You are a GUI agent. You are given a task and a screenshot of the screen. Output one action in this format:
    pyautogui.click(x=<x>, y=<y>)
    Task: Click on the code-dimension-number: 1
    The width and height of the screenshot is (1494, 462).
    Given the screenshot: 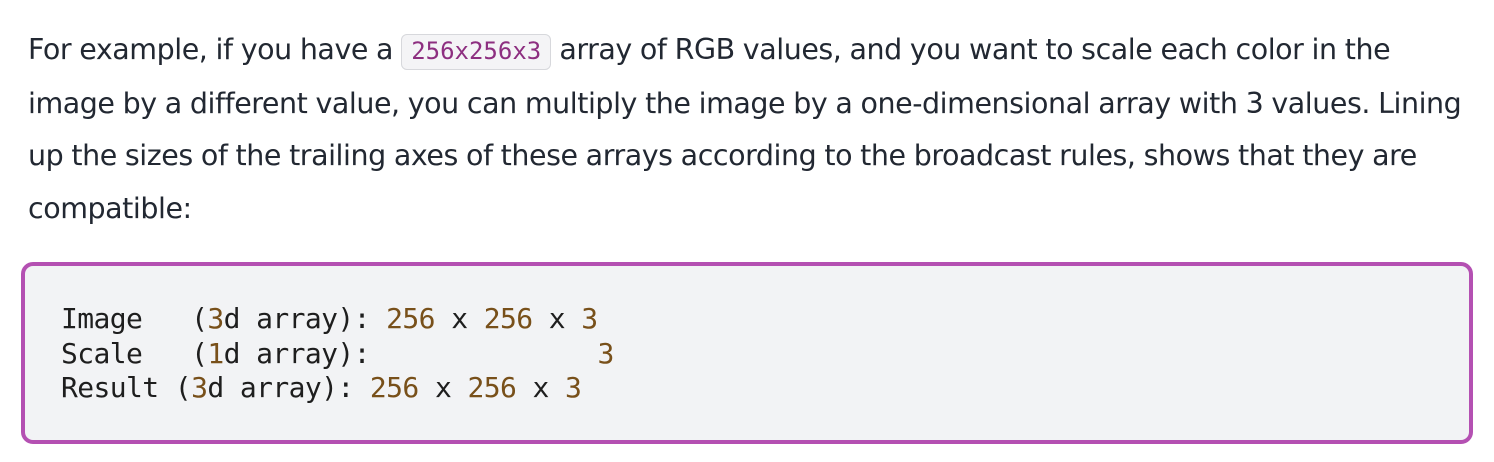 What is the action you would take?
    pyautogui.click(x=215, y=353)
    